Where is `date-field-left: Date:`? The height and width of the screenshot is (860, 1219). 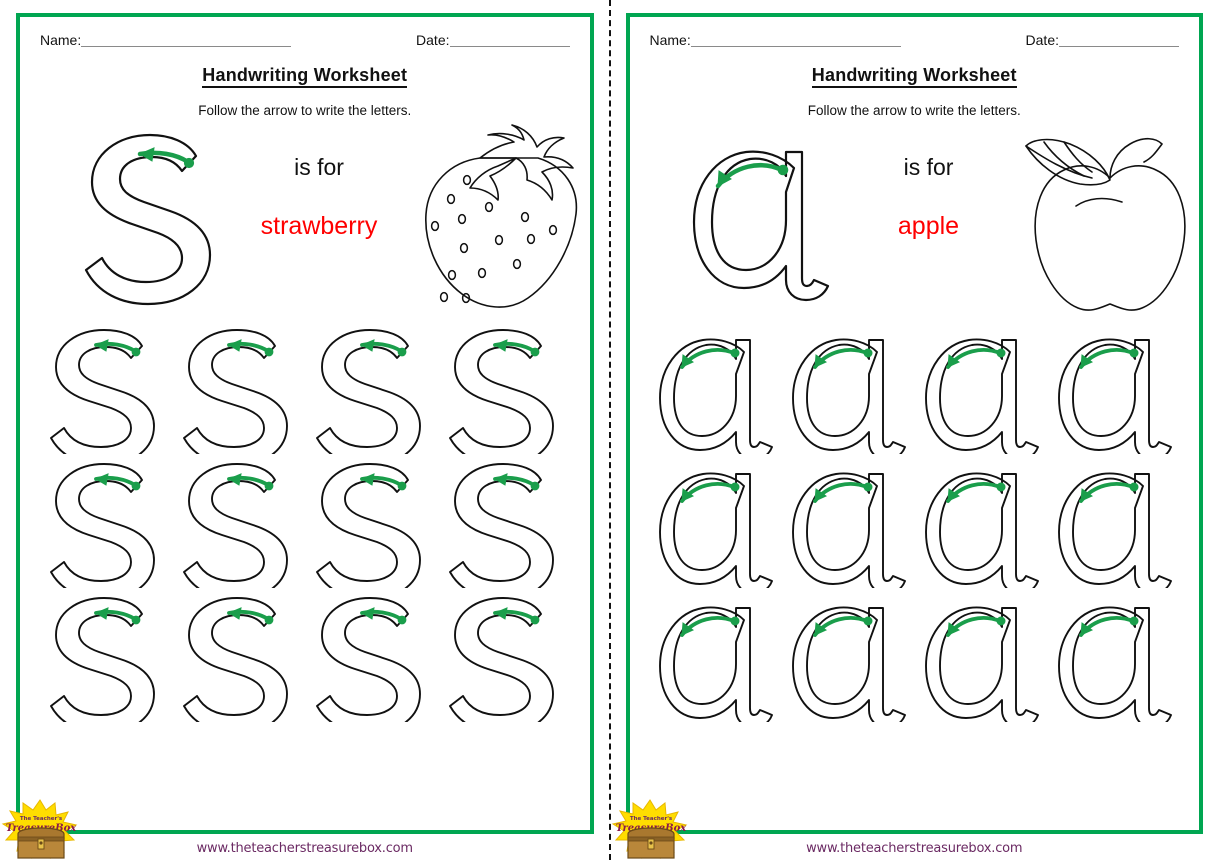 date-field-left: Date: is located at coordinates (493, 40).